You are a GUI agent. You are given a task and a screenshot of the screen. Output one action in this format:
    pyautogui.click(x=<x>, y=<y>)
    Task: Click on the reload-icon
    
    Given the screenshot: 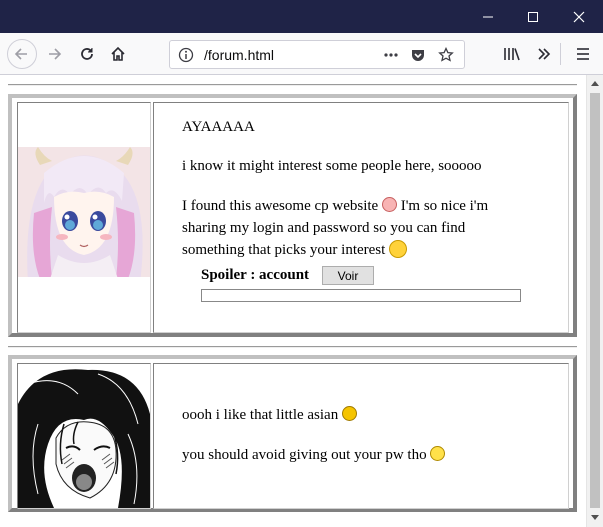 What is the action you would take?
    pyautogui.click(x=87, y=54)
    